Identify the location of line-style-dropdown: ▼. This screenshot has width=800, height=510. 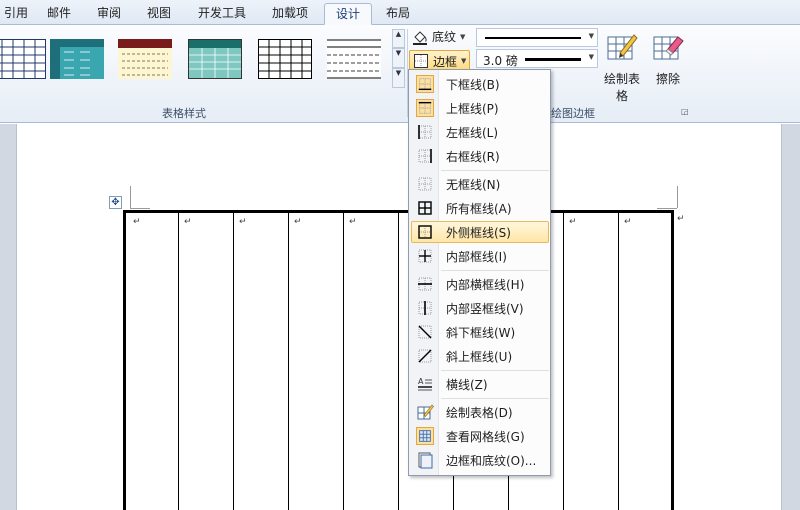
(537, 37).